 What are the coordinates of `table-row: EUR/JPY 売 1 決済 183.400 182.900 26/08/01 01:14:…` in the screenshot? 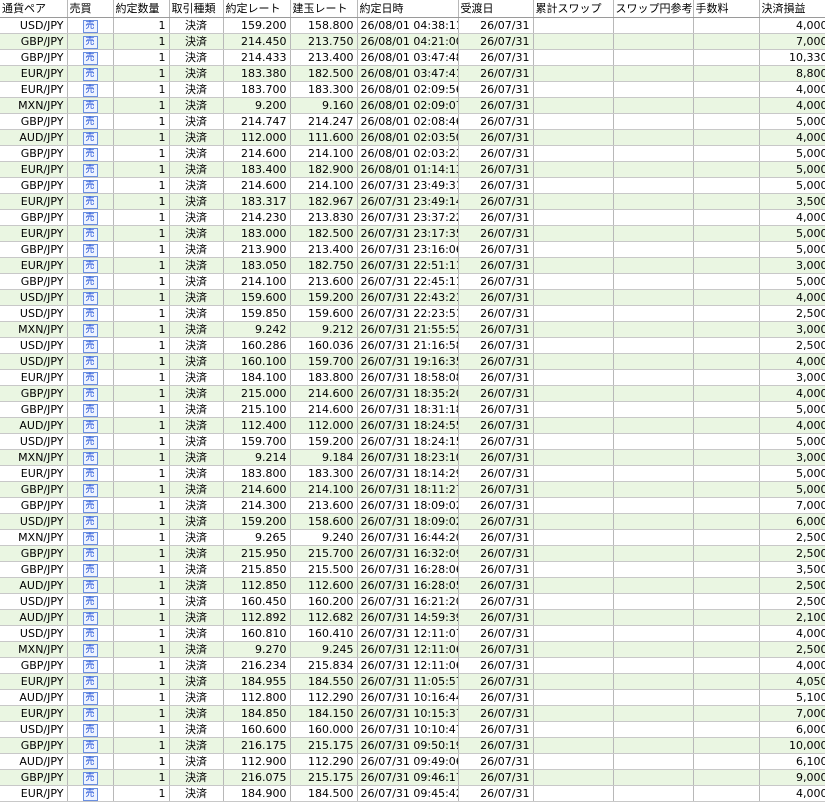 It's located at (412, 169).